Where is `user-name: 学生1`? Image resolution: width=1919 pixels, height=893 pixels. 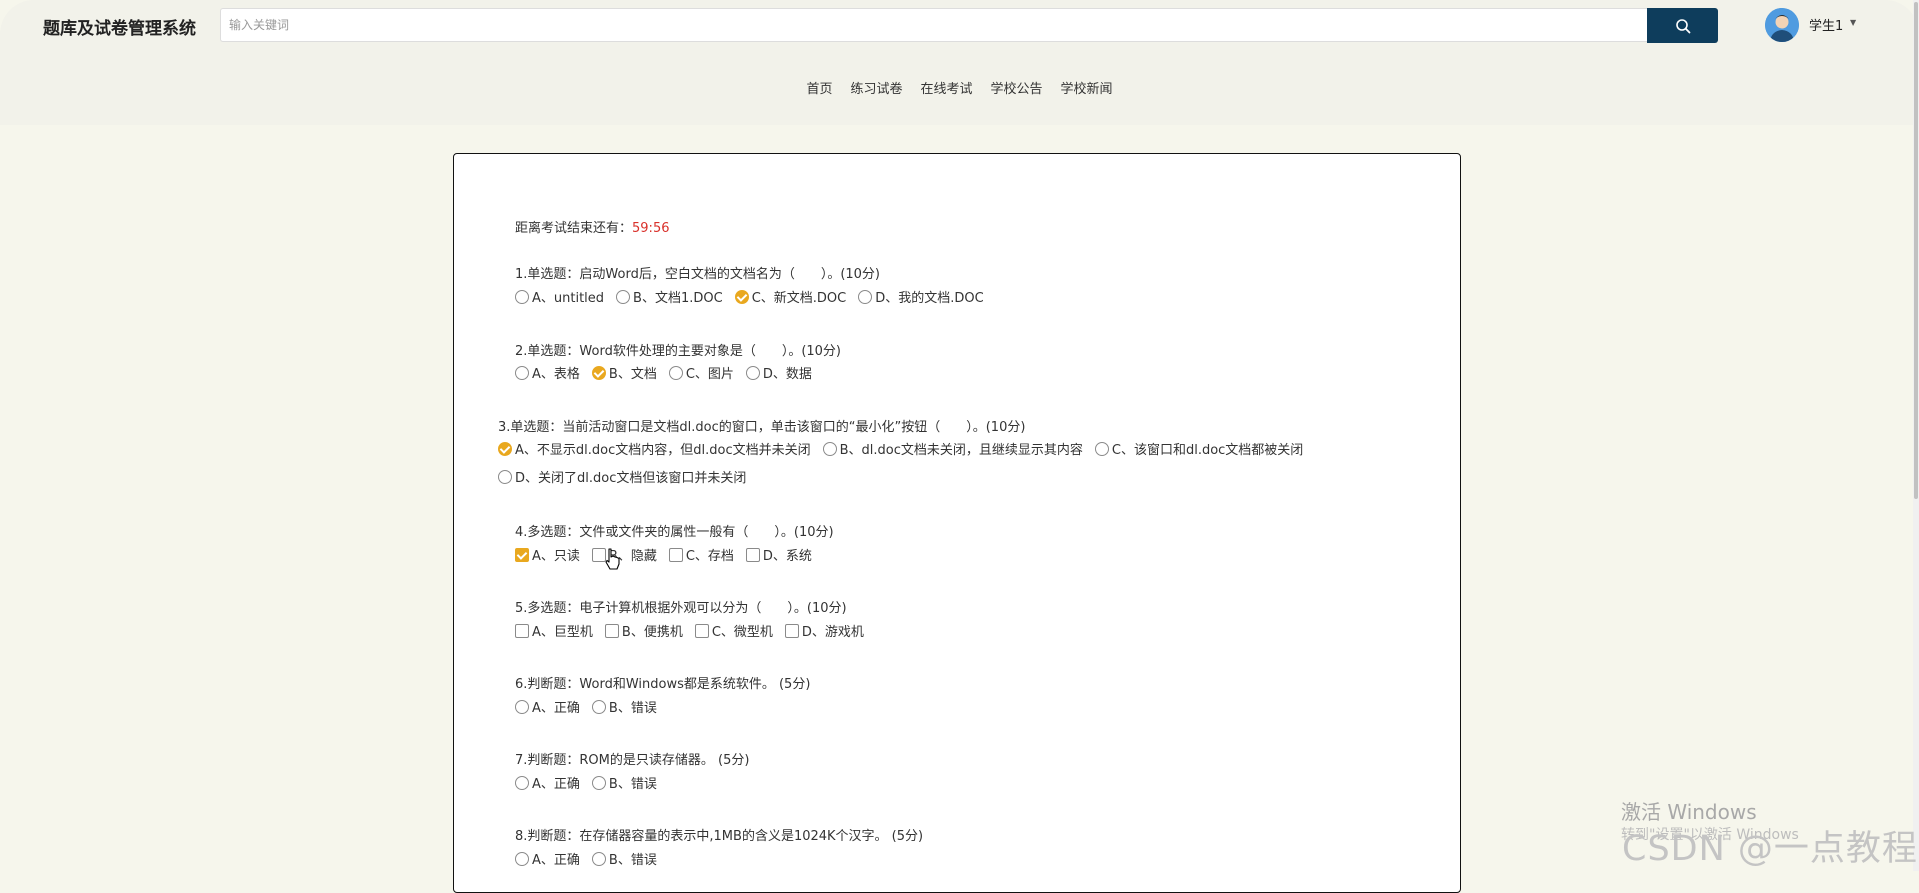 user-name: 学生1 is located at coordinates (1826, 24).